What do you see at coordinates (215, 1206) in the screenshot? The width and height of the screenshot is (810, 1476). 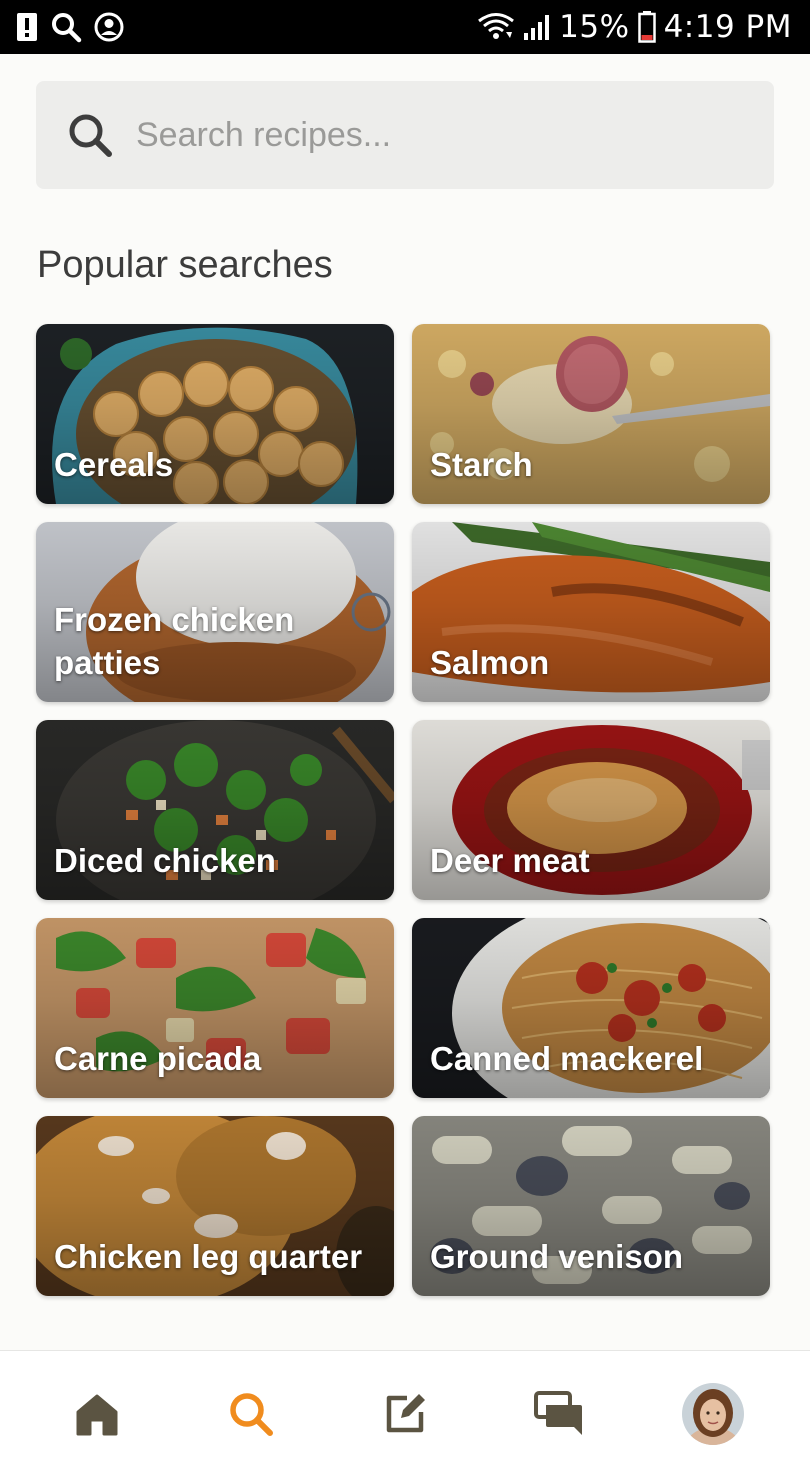 I see `popular-search-tile-chicken-leg-quarter: Chicken leg quarter` at bounding box center [215, 1206].